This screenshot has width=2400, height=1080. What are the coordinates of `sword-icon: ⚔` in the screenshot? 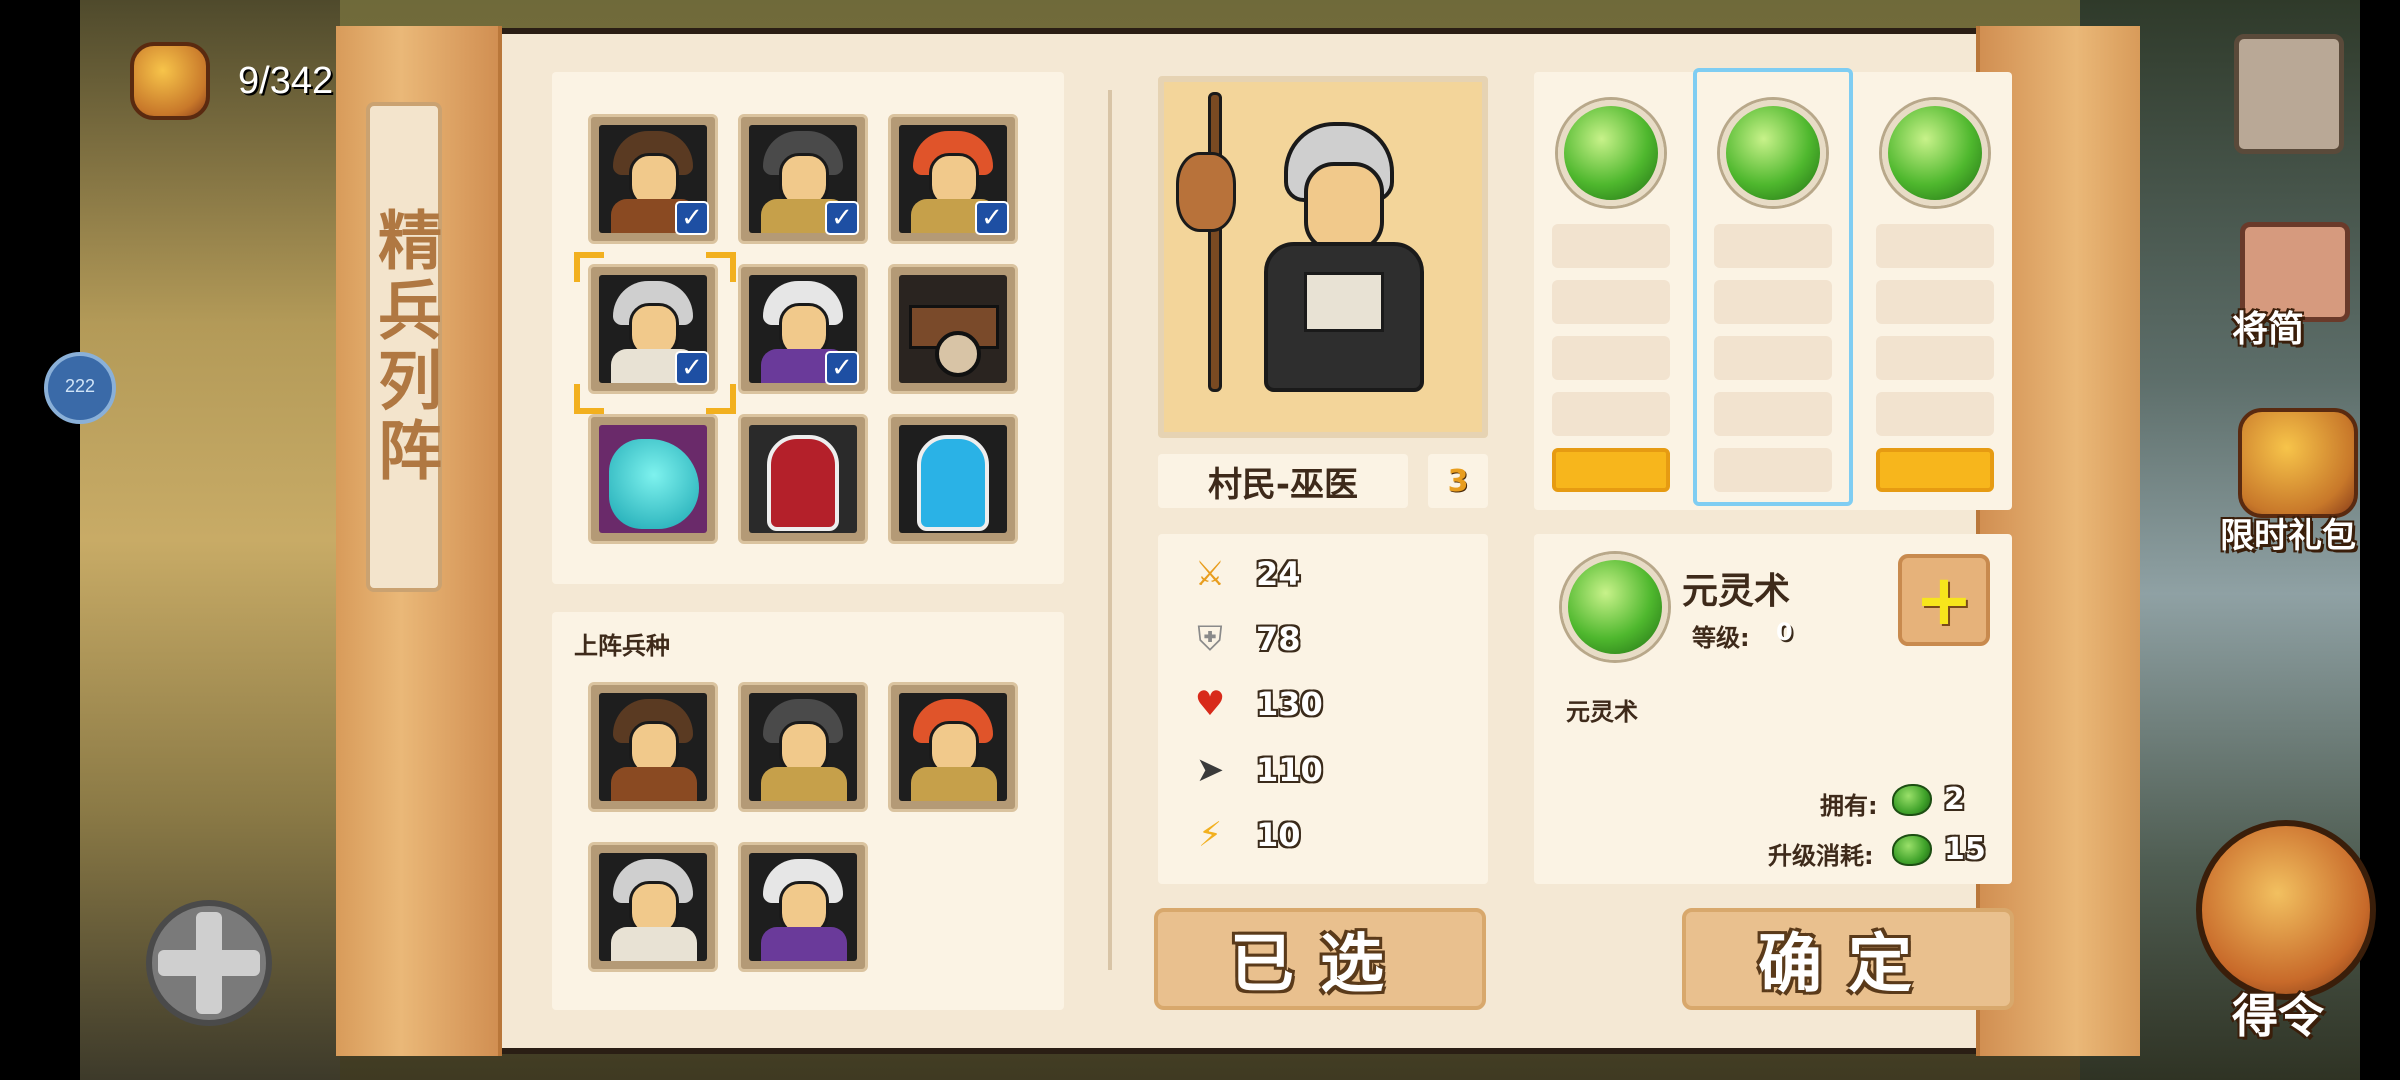 It's located at (1210, 574).